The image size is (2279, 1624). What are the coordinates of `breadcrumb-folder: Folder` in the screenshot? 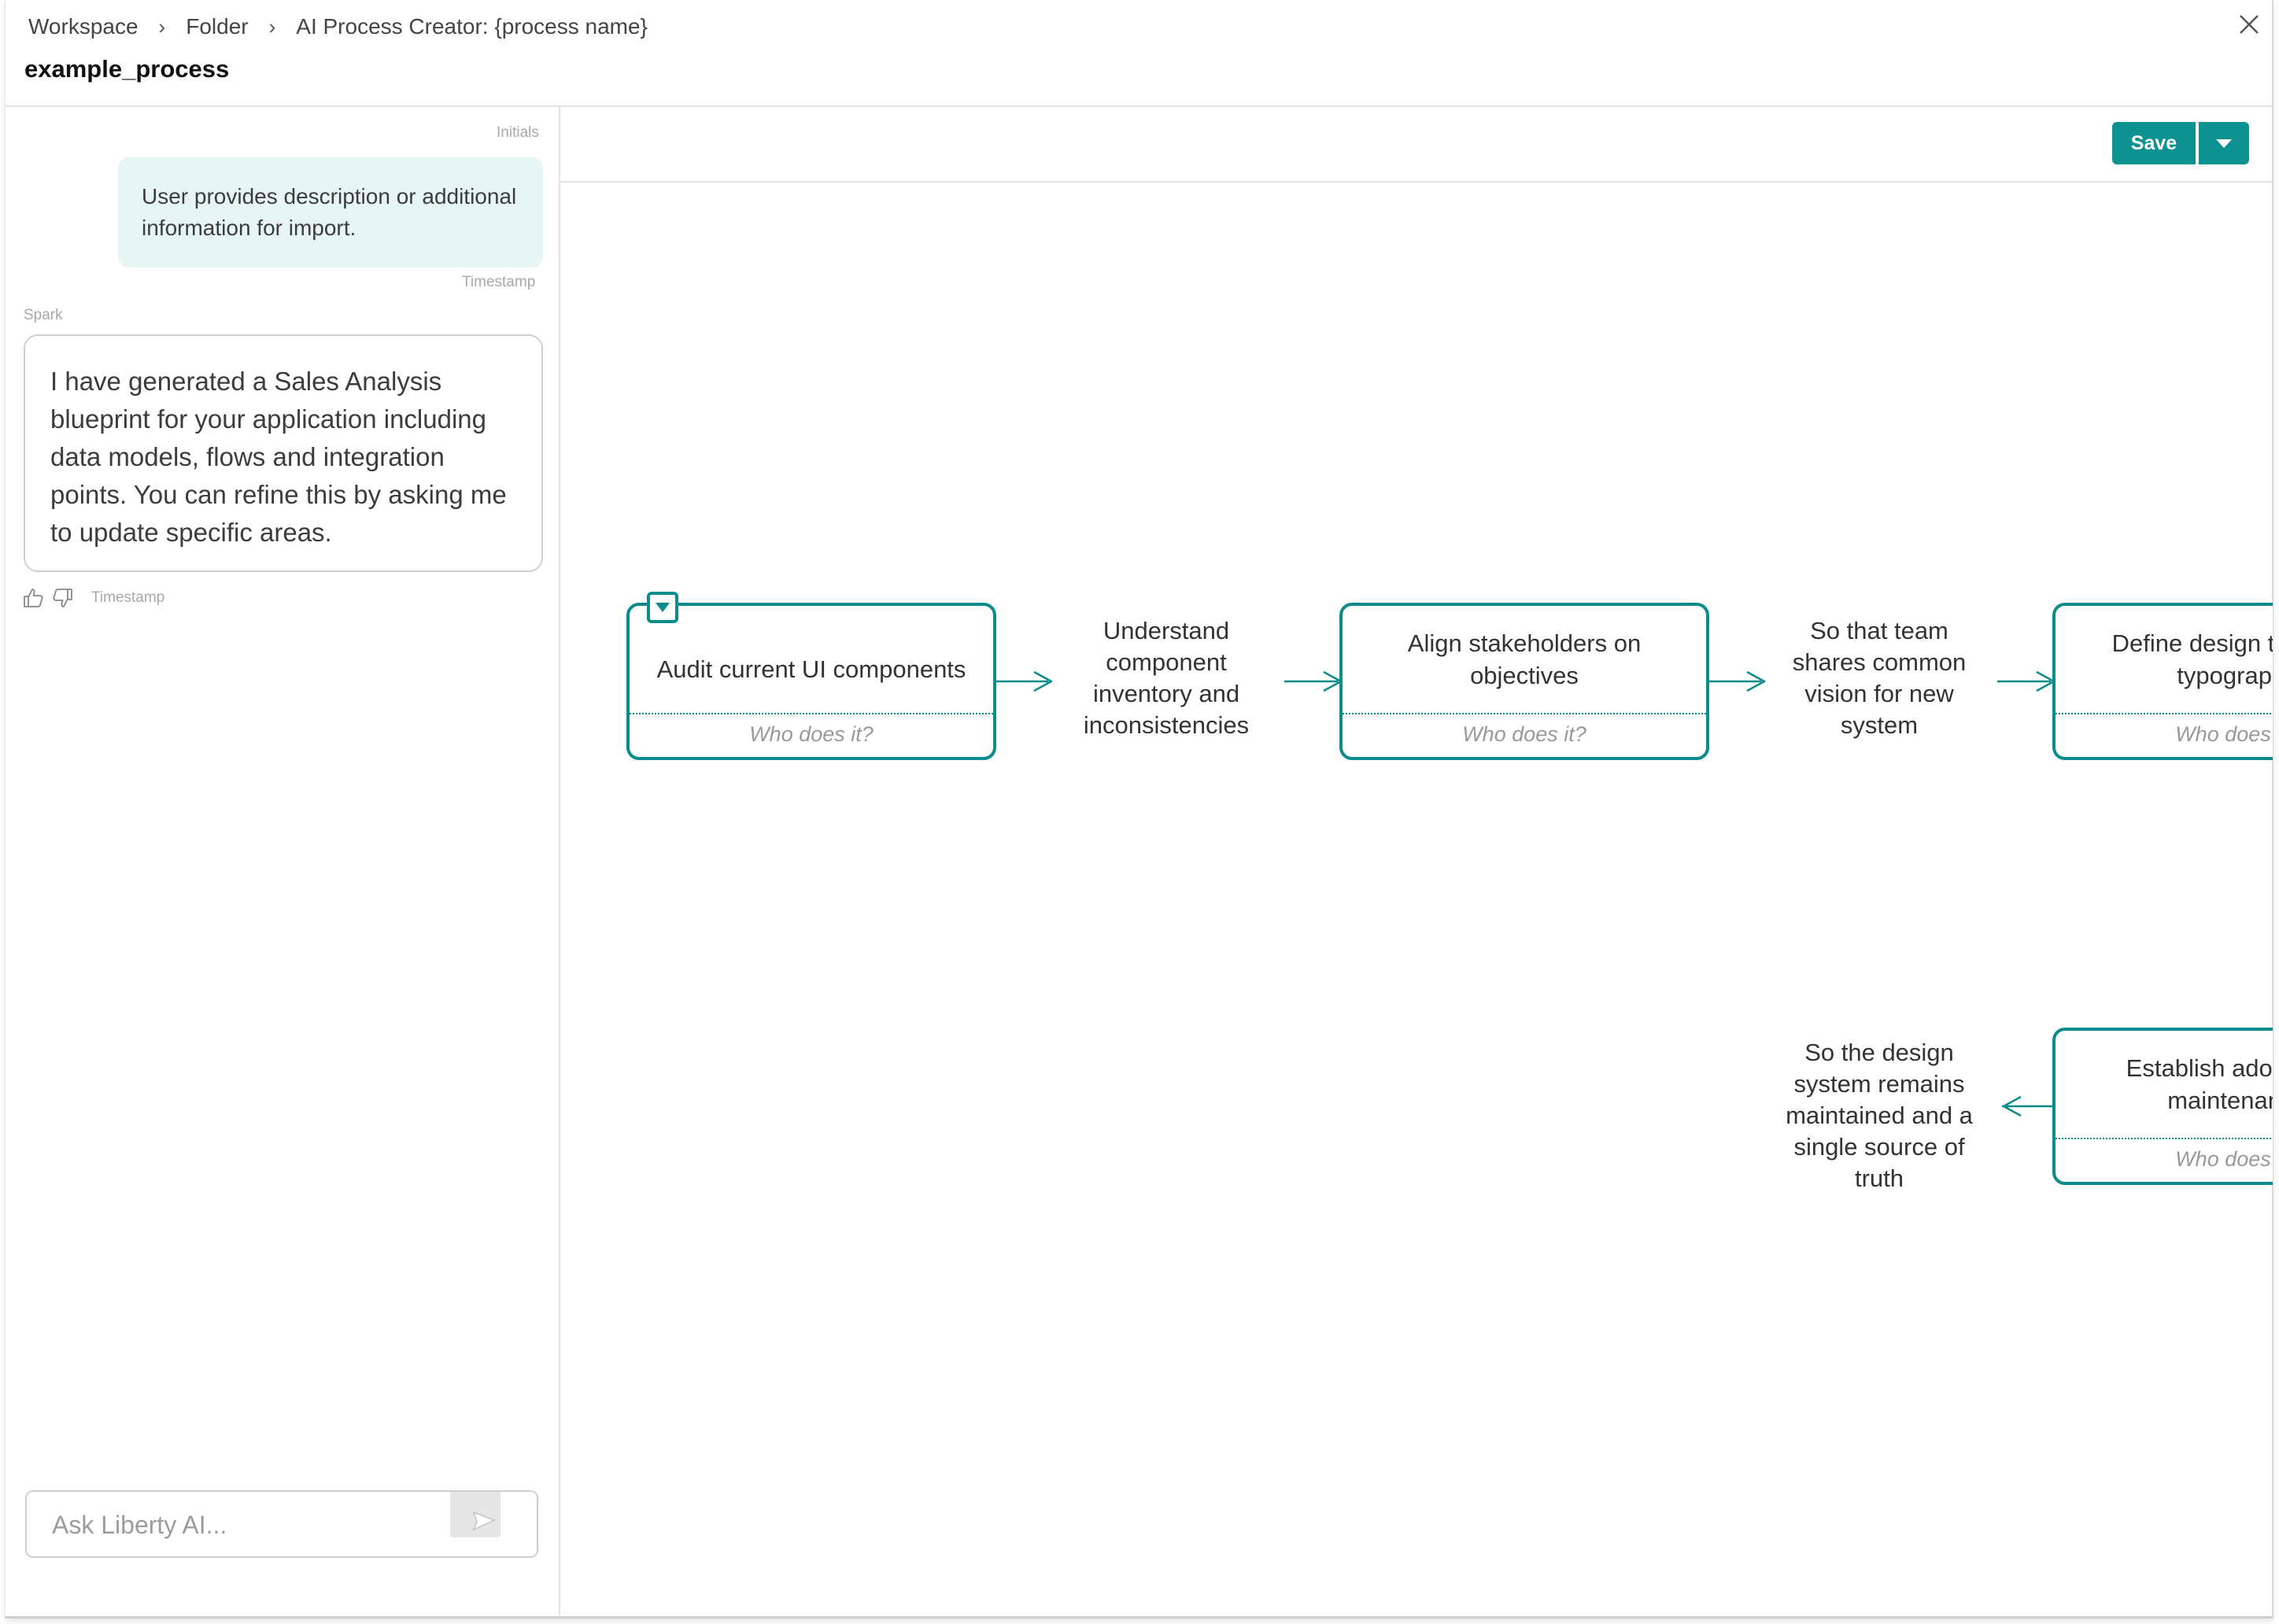 It's located at (217, 26).